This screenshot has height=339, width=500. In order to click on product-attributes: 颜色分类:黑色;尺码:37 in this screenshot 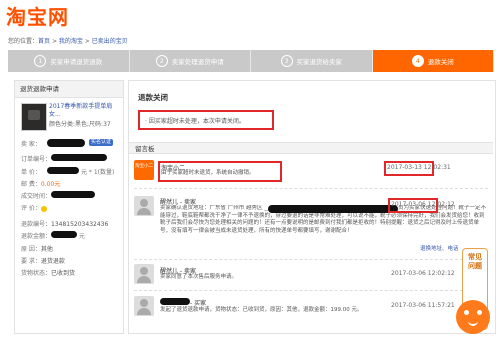, I will do `click(80, 124)`.